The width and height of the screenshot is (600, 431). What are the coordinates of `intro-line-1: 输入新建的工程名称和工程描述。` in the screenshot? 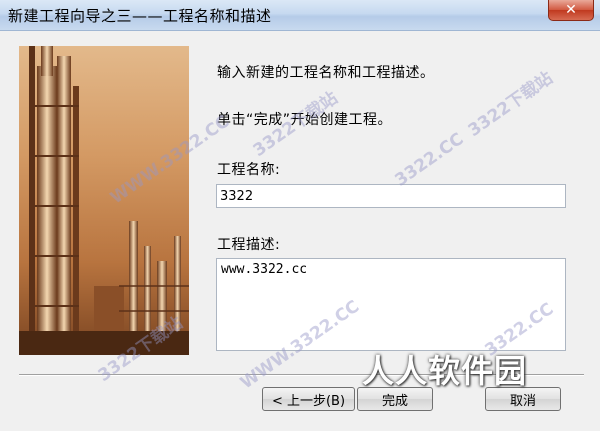 It's located at (326, 73).